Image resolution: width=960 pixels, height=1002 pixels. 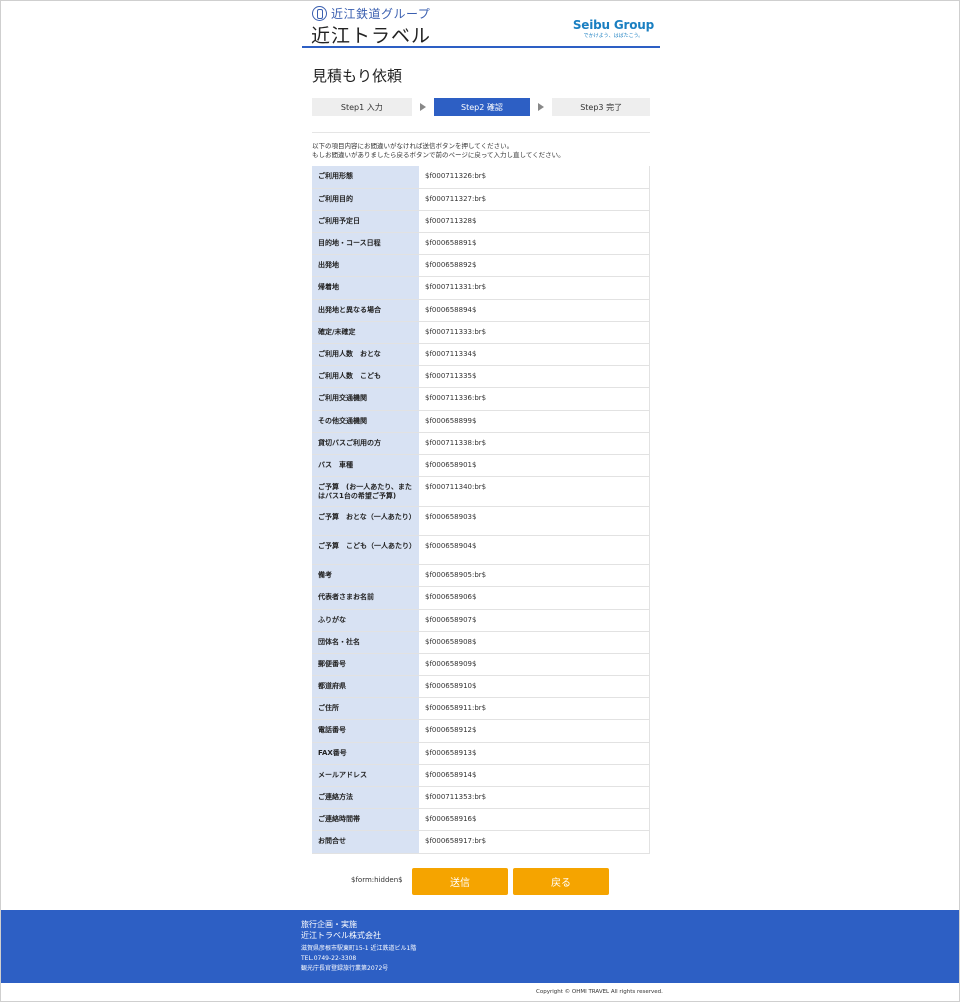 I want to click on row-value-text: $f000711333:br$, so click(x=456, y=331).